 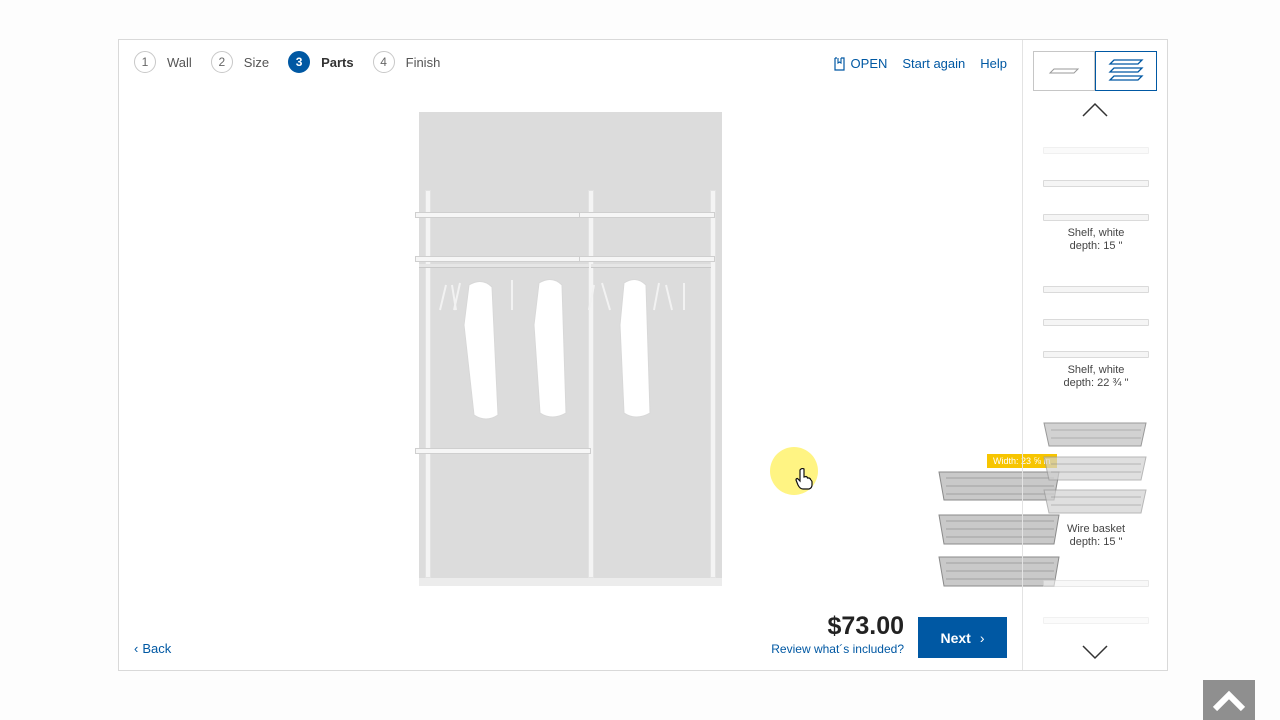 What do you see at coordinates (1095, 652) in the screenshot?
I see `chevron-down-icon` at bounding box center [1095, 652].